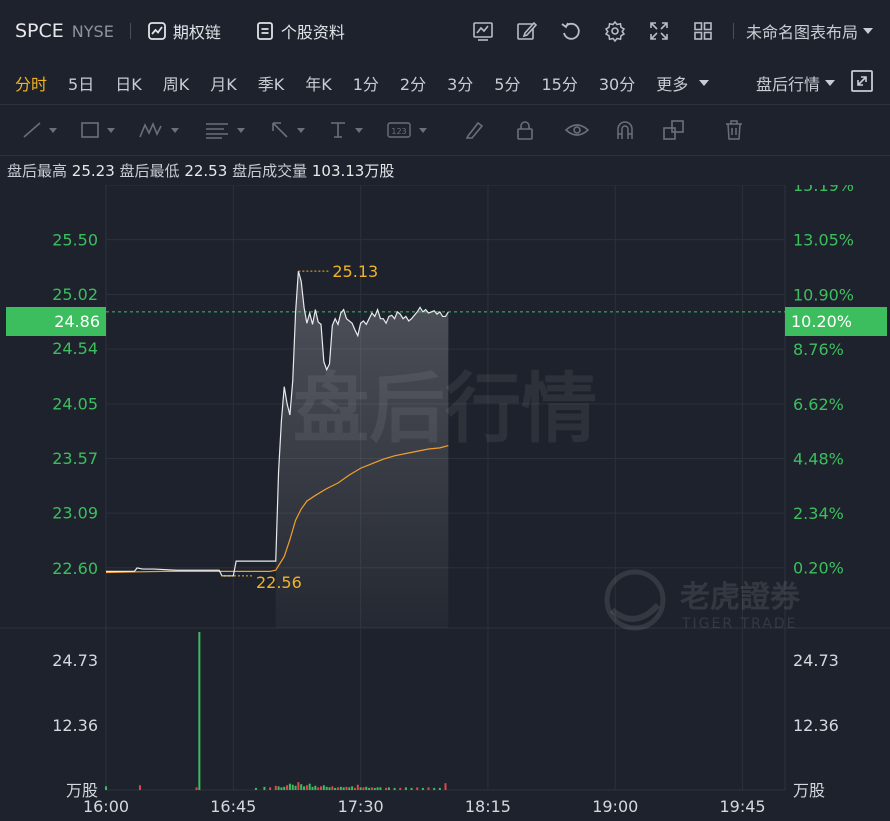 The width and height of the screenshot is (890, 821). Describe the element at coordinates (818, 404) in the screenshot. I see `percent-tick-label: 6.62%` at that location.